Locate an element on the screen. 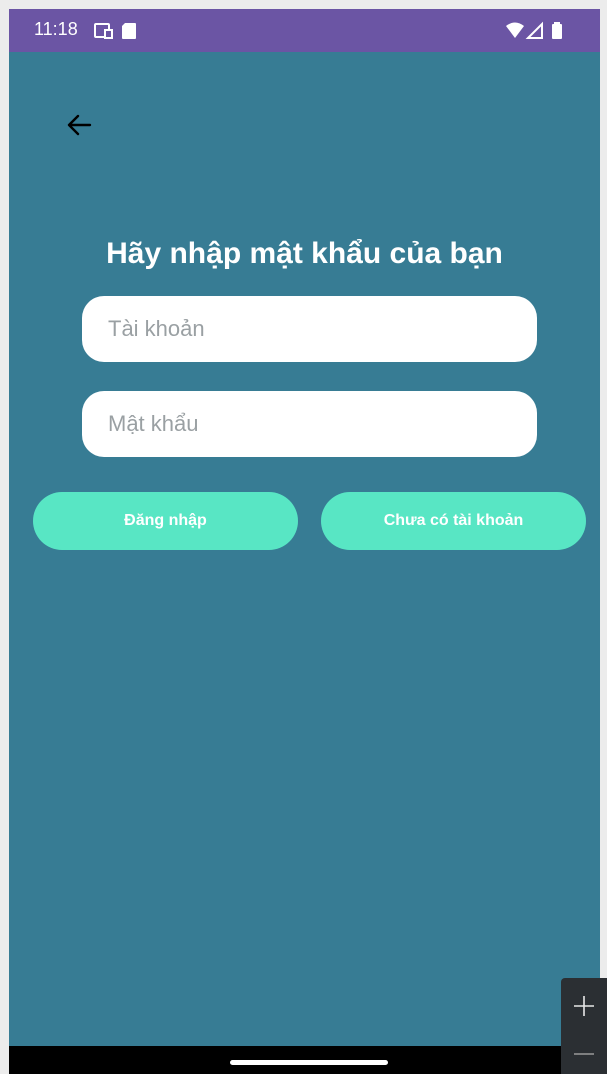 This screenshot has width=607, height=1074. plus-icon is located at coordinates (584, 1006).